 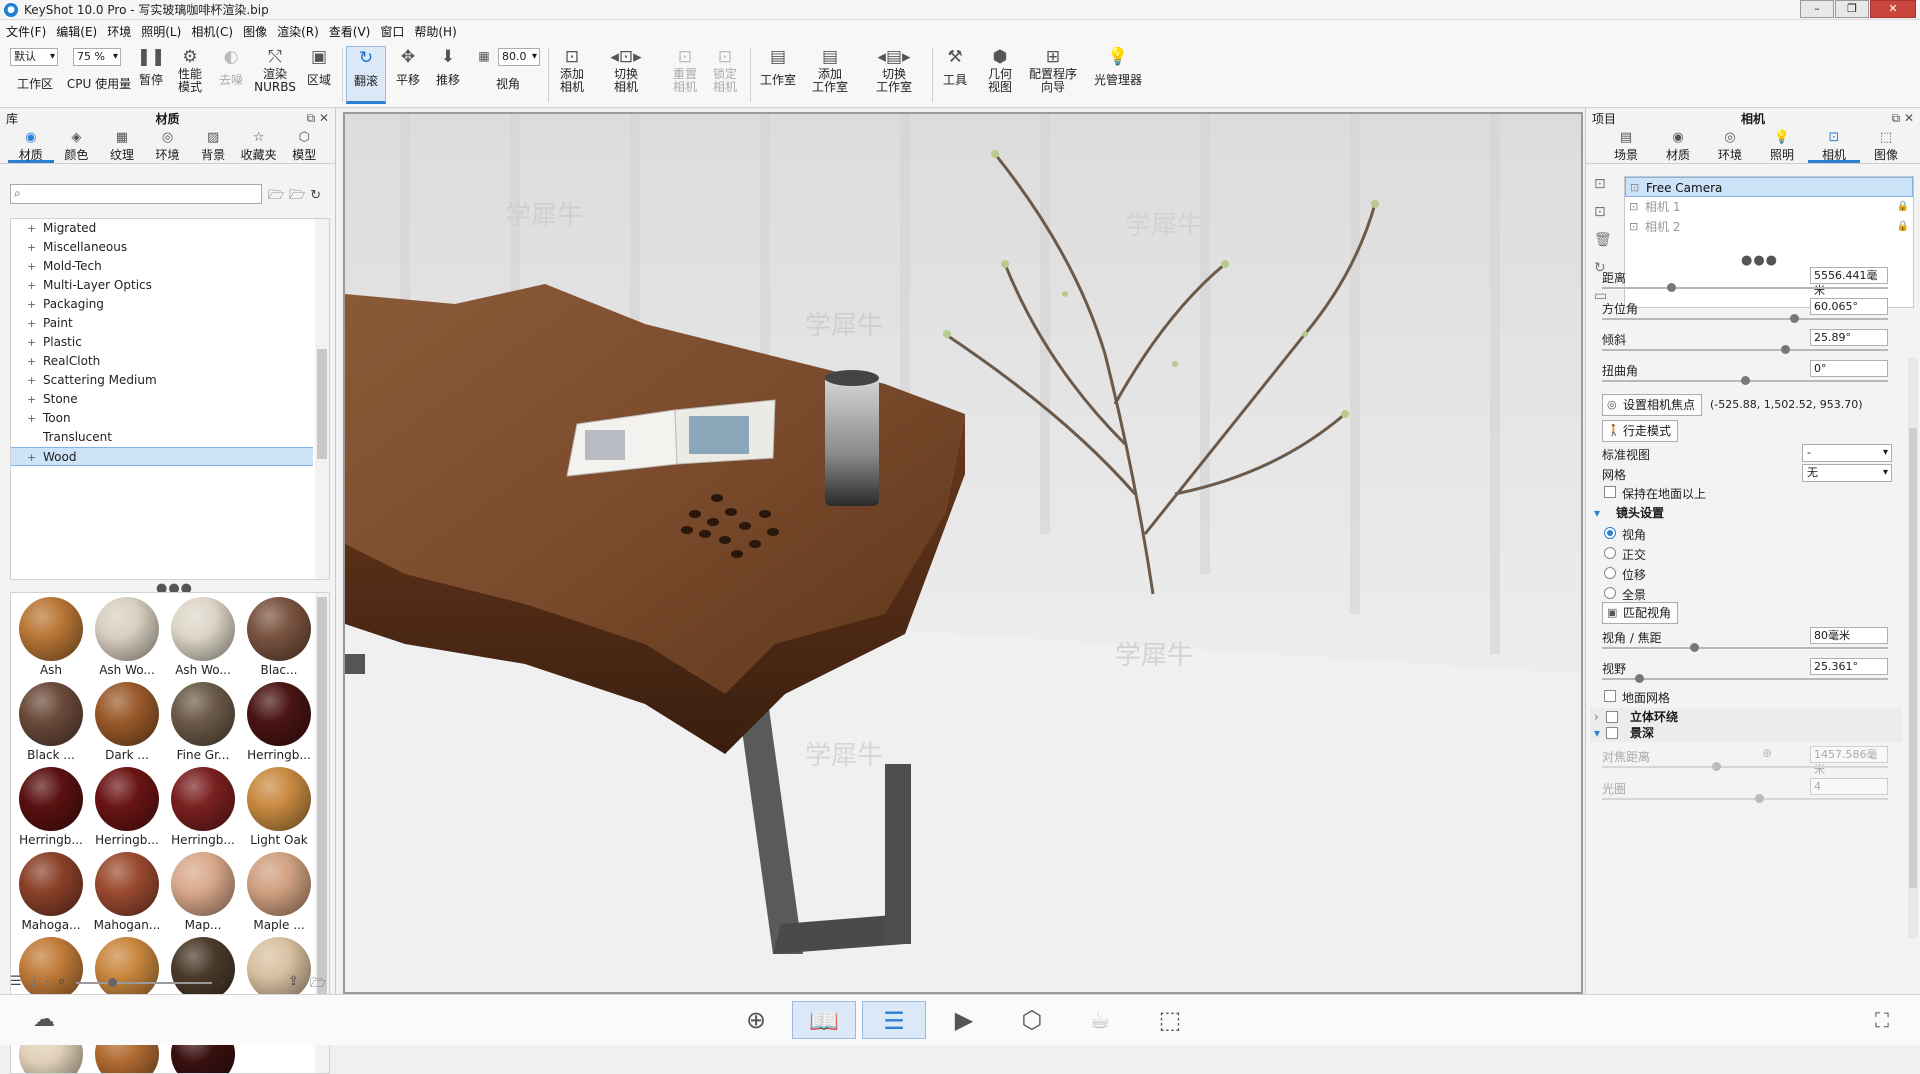 I want to click on lens-settings-header: ▾ 镜头设置, so click(x=1746, y=513).